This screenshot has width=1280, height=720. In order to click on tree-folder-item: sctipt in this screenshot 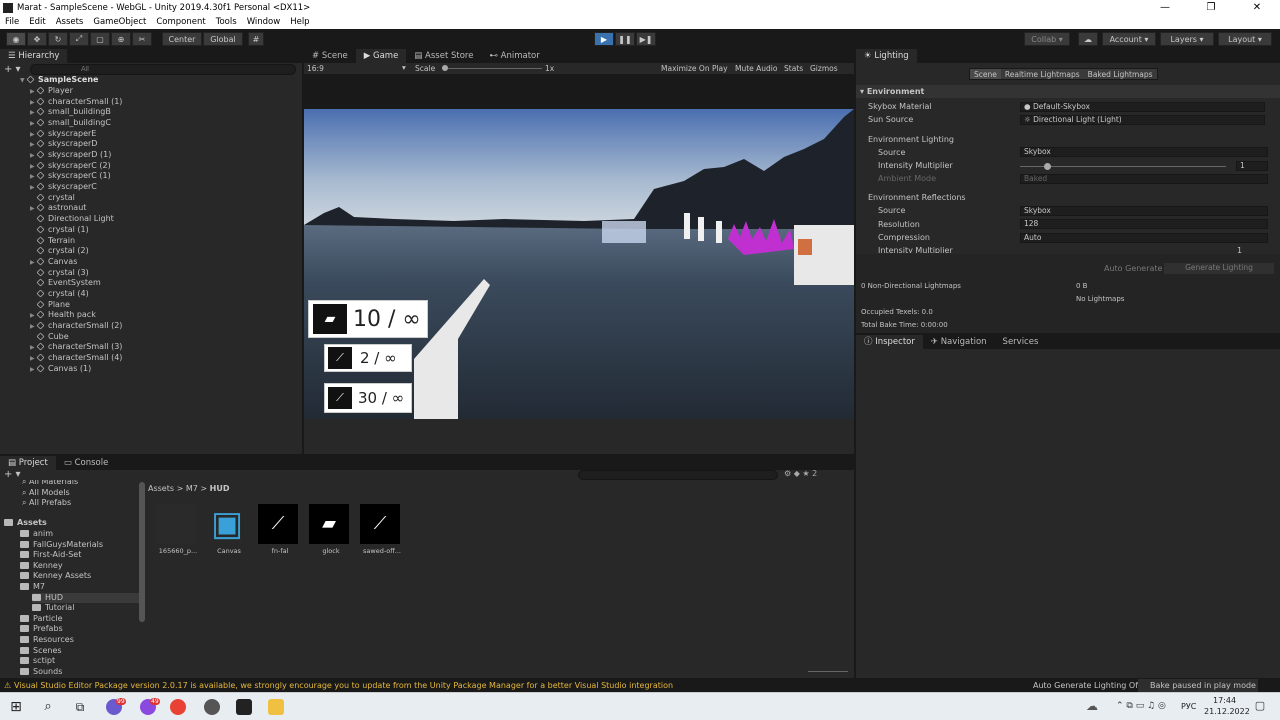, I will do `click(37, 661)`.